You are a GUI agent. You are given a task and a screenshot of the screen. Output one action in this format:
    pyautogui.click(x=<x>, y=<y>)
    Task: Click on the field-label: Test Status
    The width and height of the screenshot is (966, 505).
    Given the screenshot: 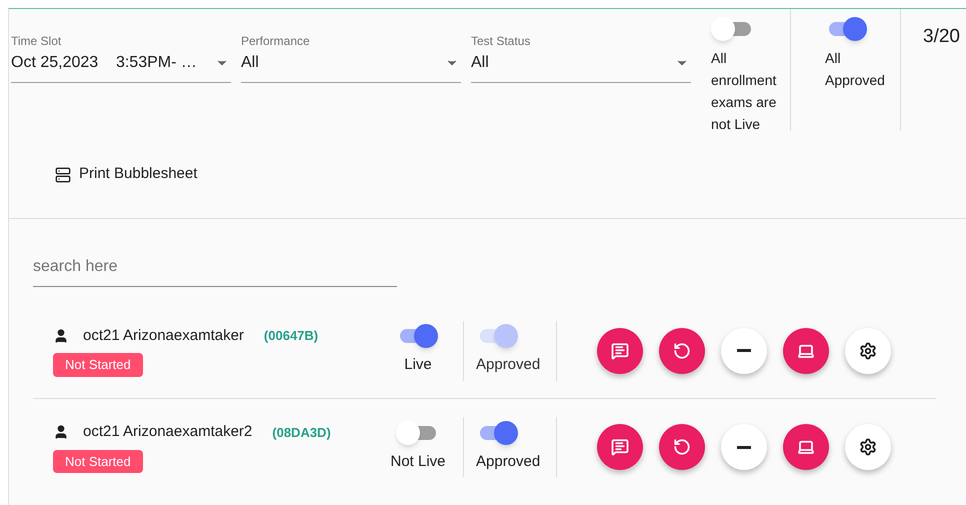 What is the action you would take?
    pyautogui.click(x=501, y=41)
    